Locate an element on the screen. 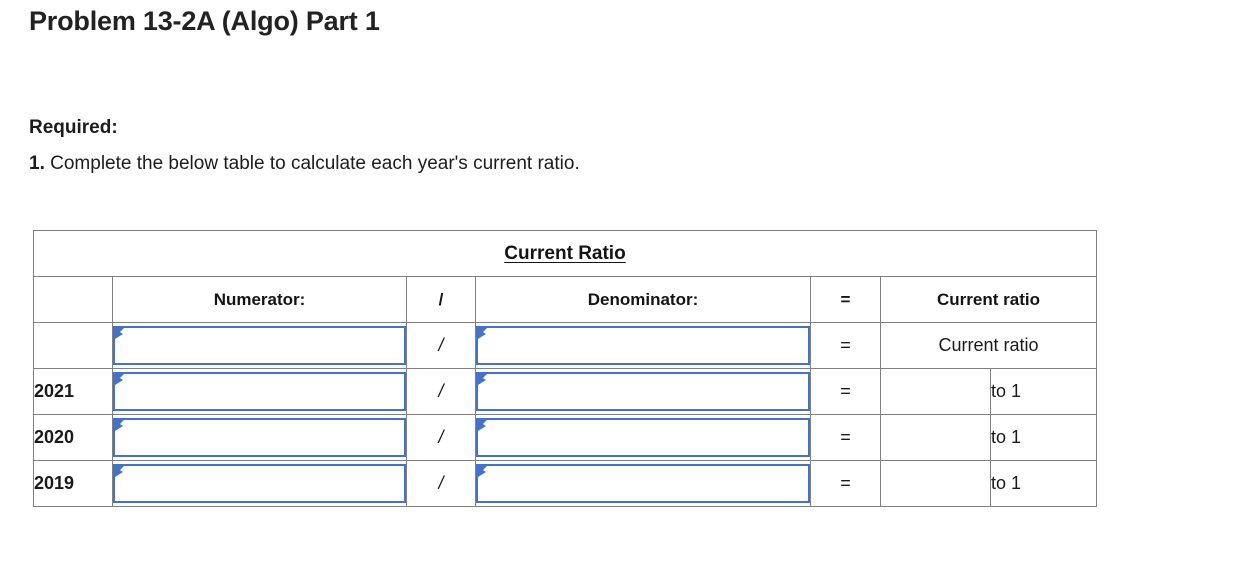  header-denominator: Denominator: is located at coordinates (643, 299).